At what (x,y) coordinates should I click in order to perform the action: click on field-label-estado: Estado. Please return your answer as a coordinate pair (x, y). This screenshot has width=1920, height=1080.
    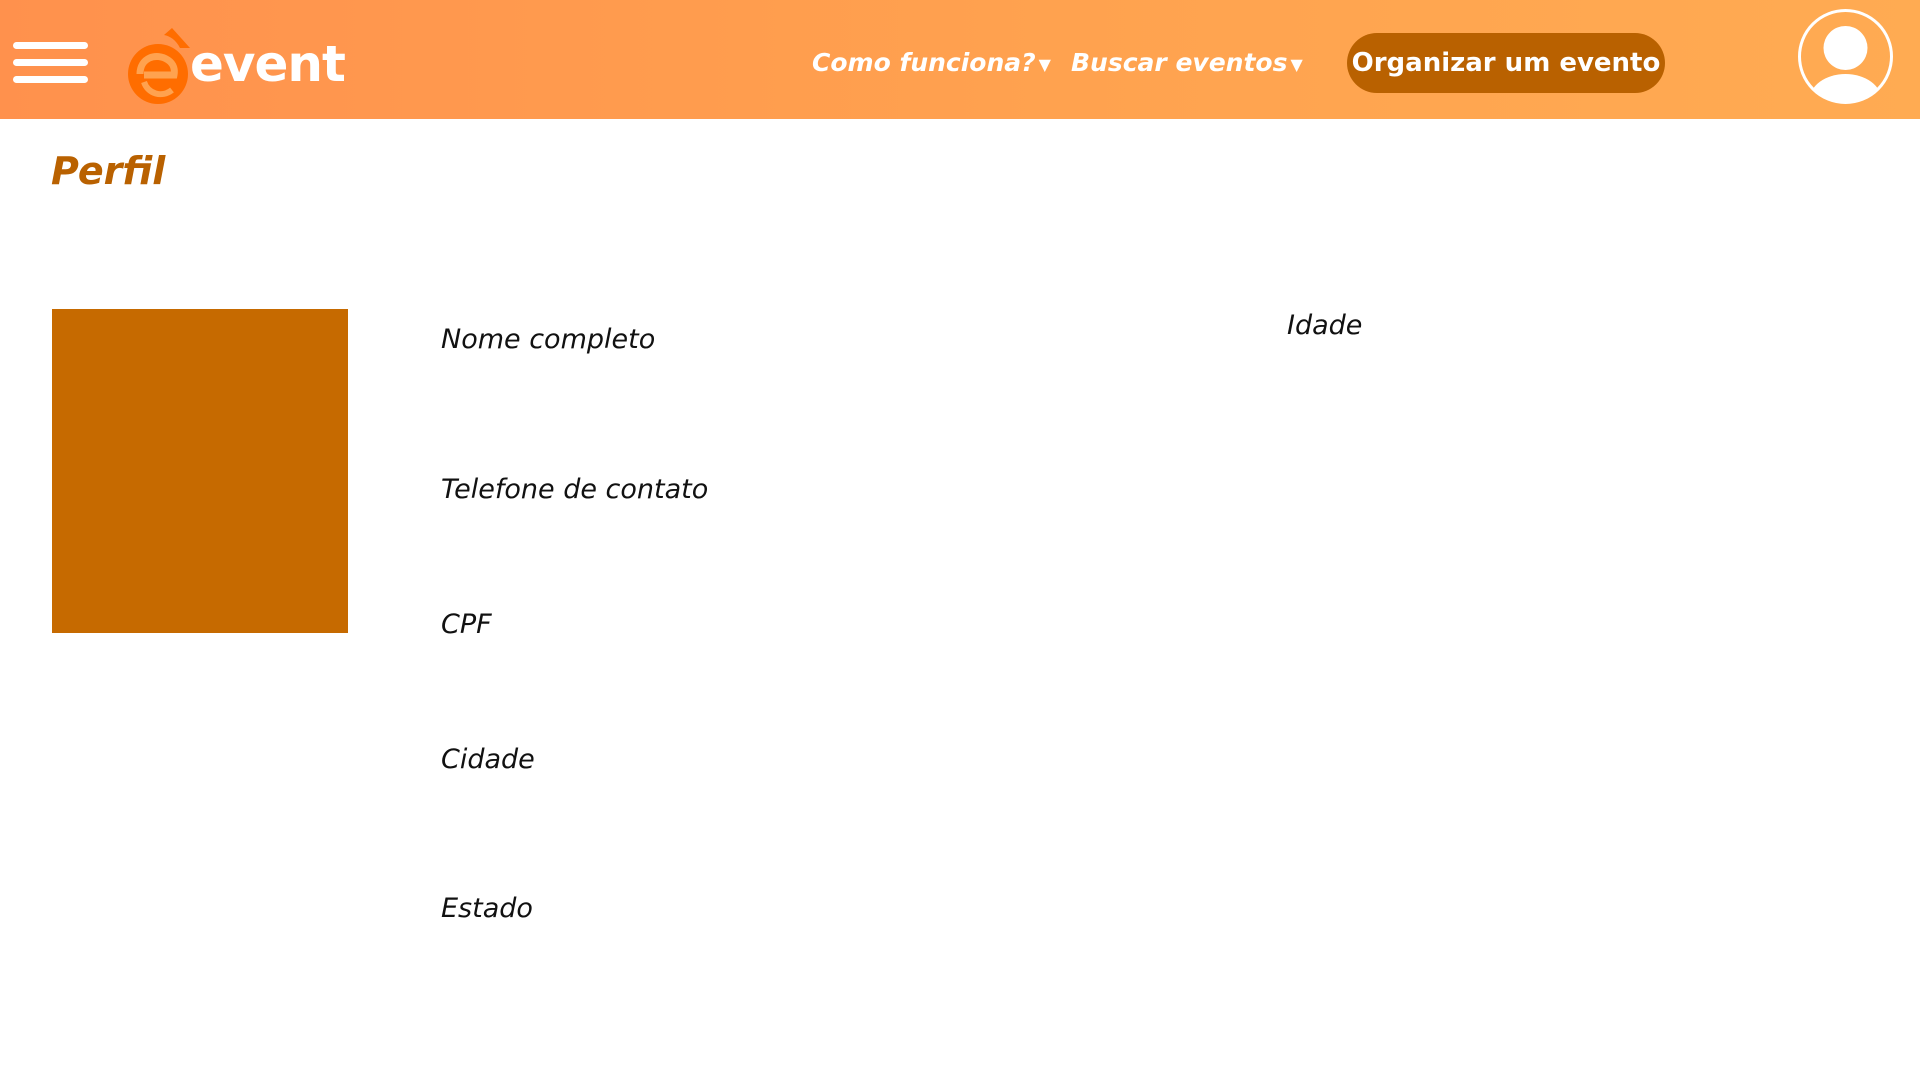
    Looking at the image, I should click on (487, 908).